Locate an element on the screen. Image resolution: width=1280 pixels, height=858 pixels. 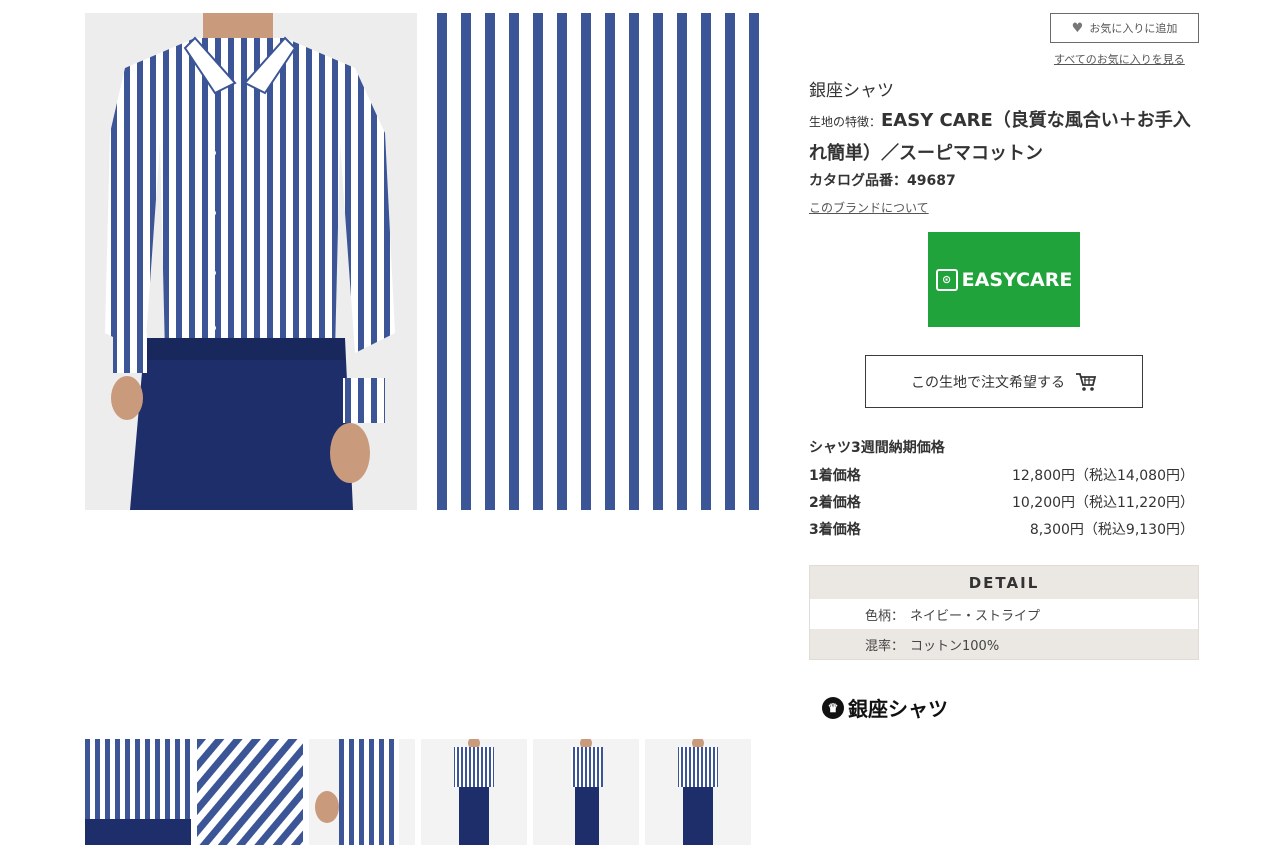
brand-logo: ♛ 銀座シャツ is located at coordinates (885, 707).